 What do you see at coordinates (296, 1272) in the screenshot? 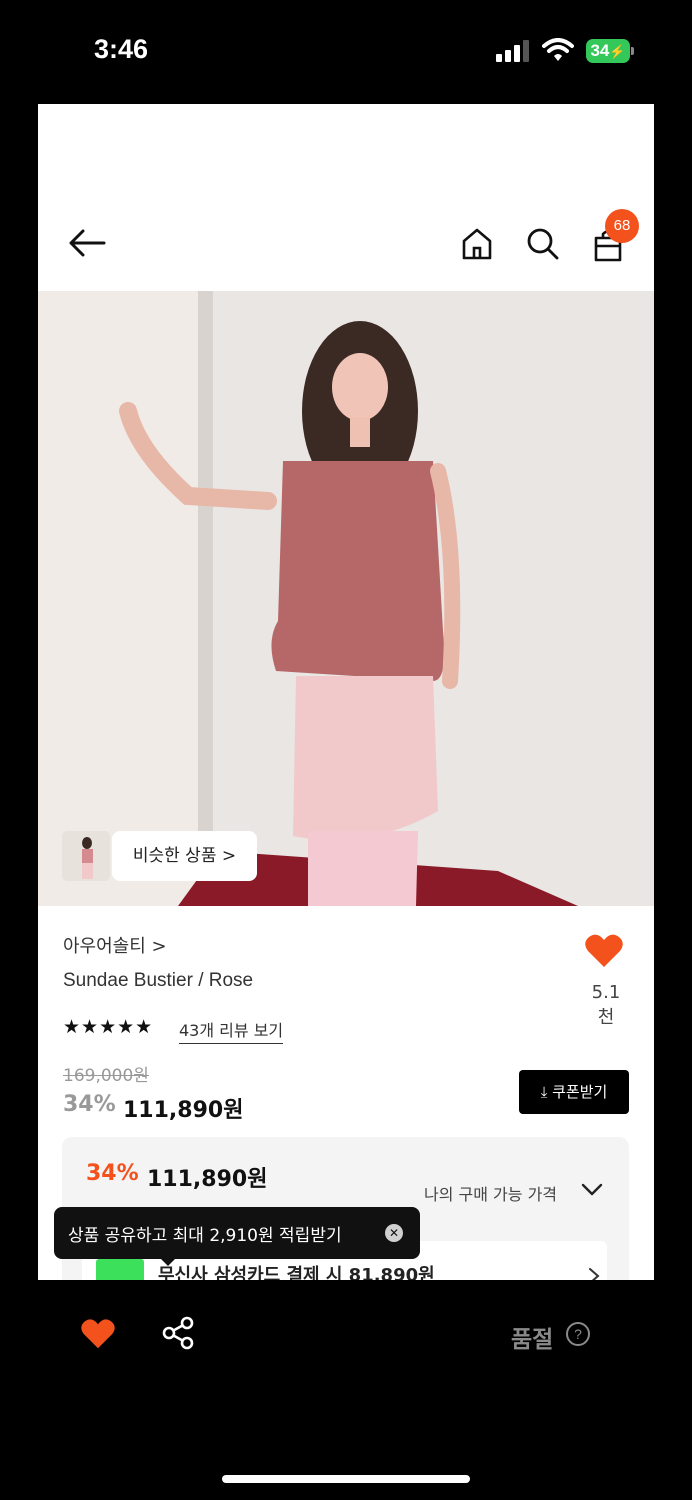
I see `card-offer-text: 무신사 삼성카드 결제 시 81,890원` at bounding box center [296, 1272].